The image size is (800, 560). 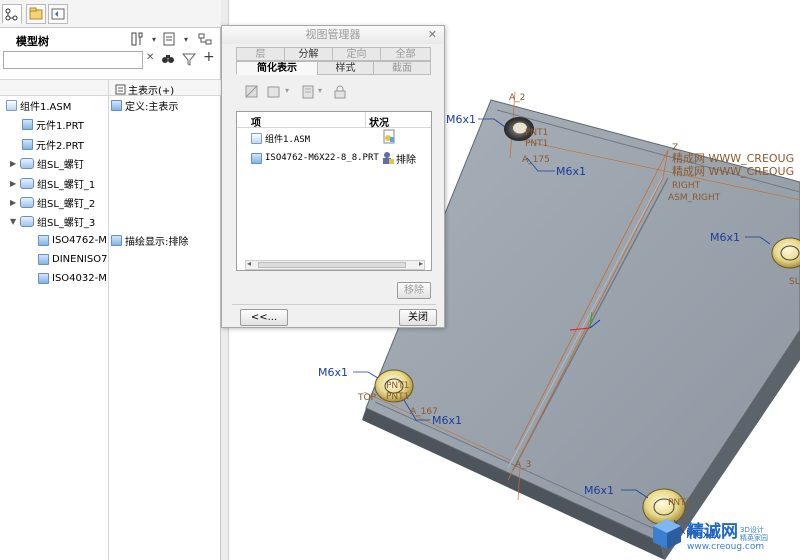 What do you see at coordinates (252, 93) in the screenshot?
I see `edit-rep-icon` at bounding box center [252, 93].